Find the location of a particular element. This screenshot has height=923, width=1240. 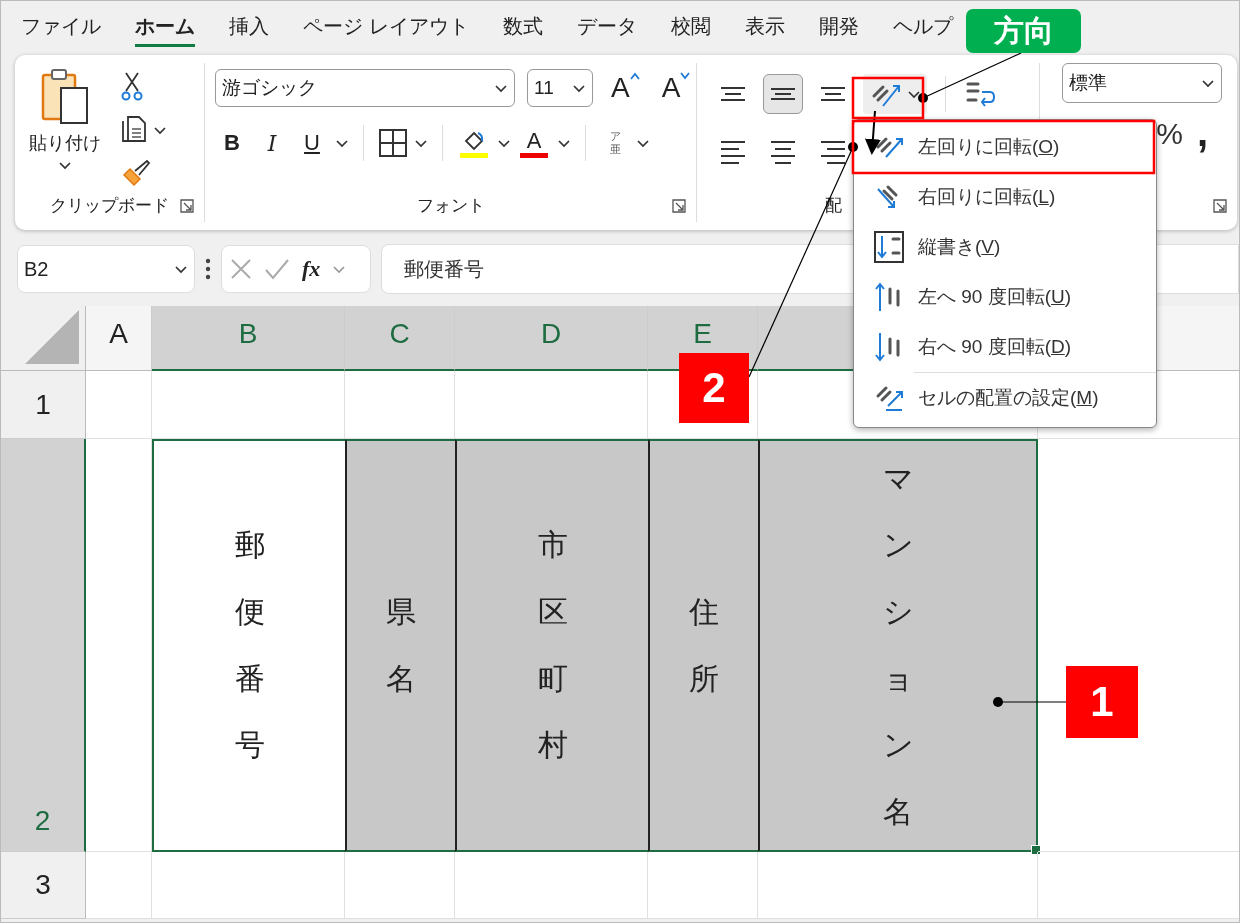

menu-item: セルの配置の設定(M) is located at coordinates (1005, 398).